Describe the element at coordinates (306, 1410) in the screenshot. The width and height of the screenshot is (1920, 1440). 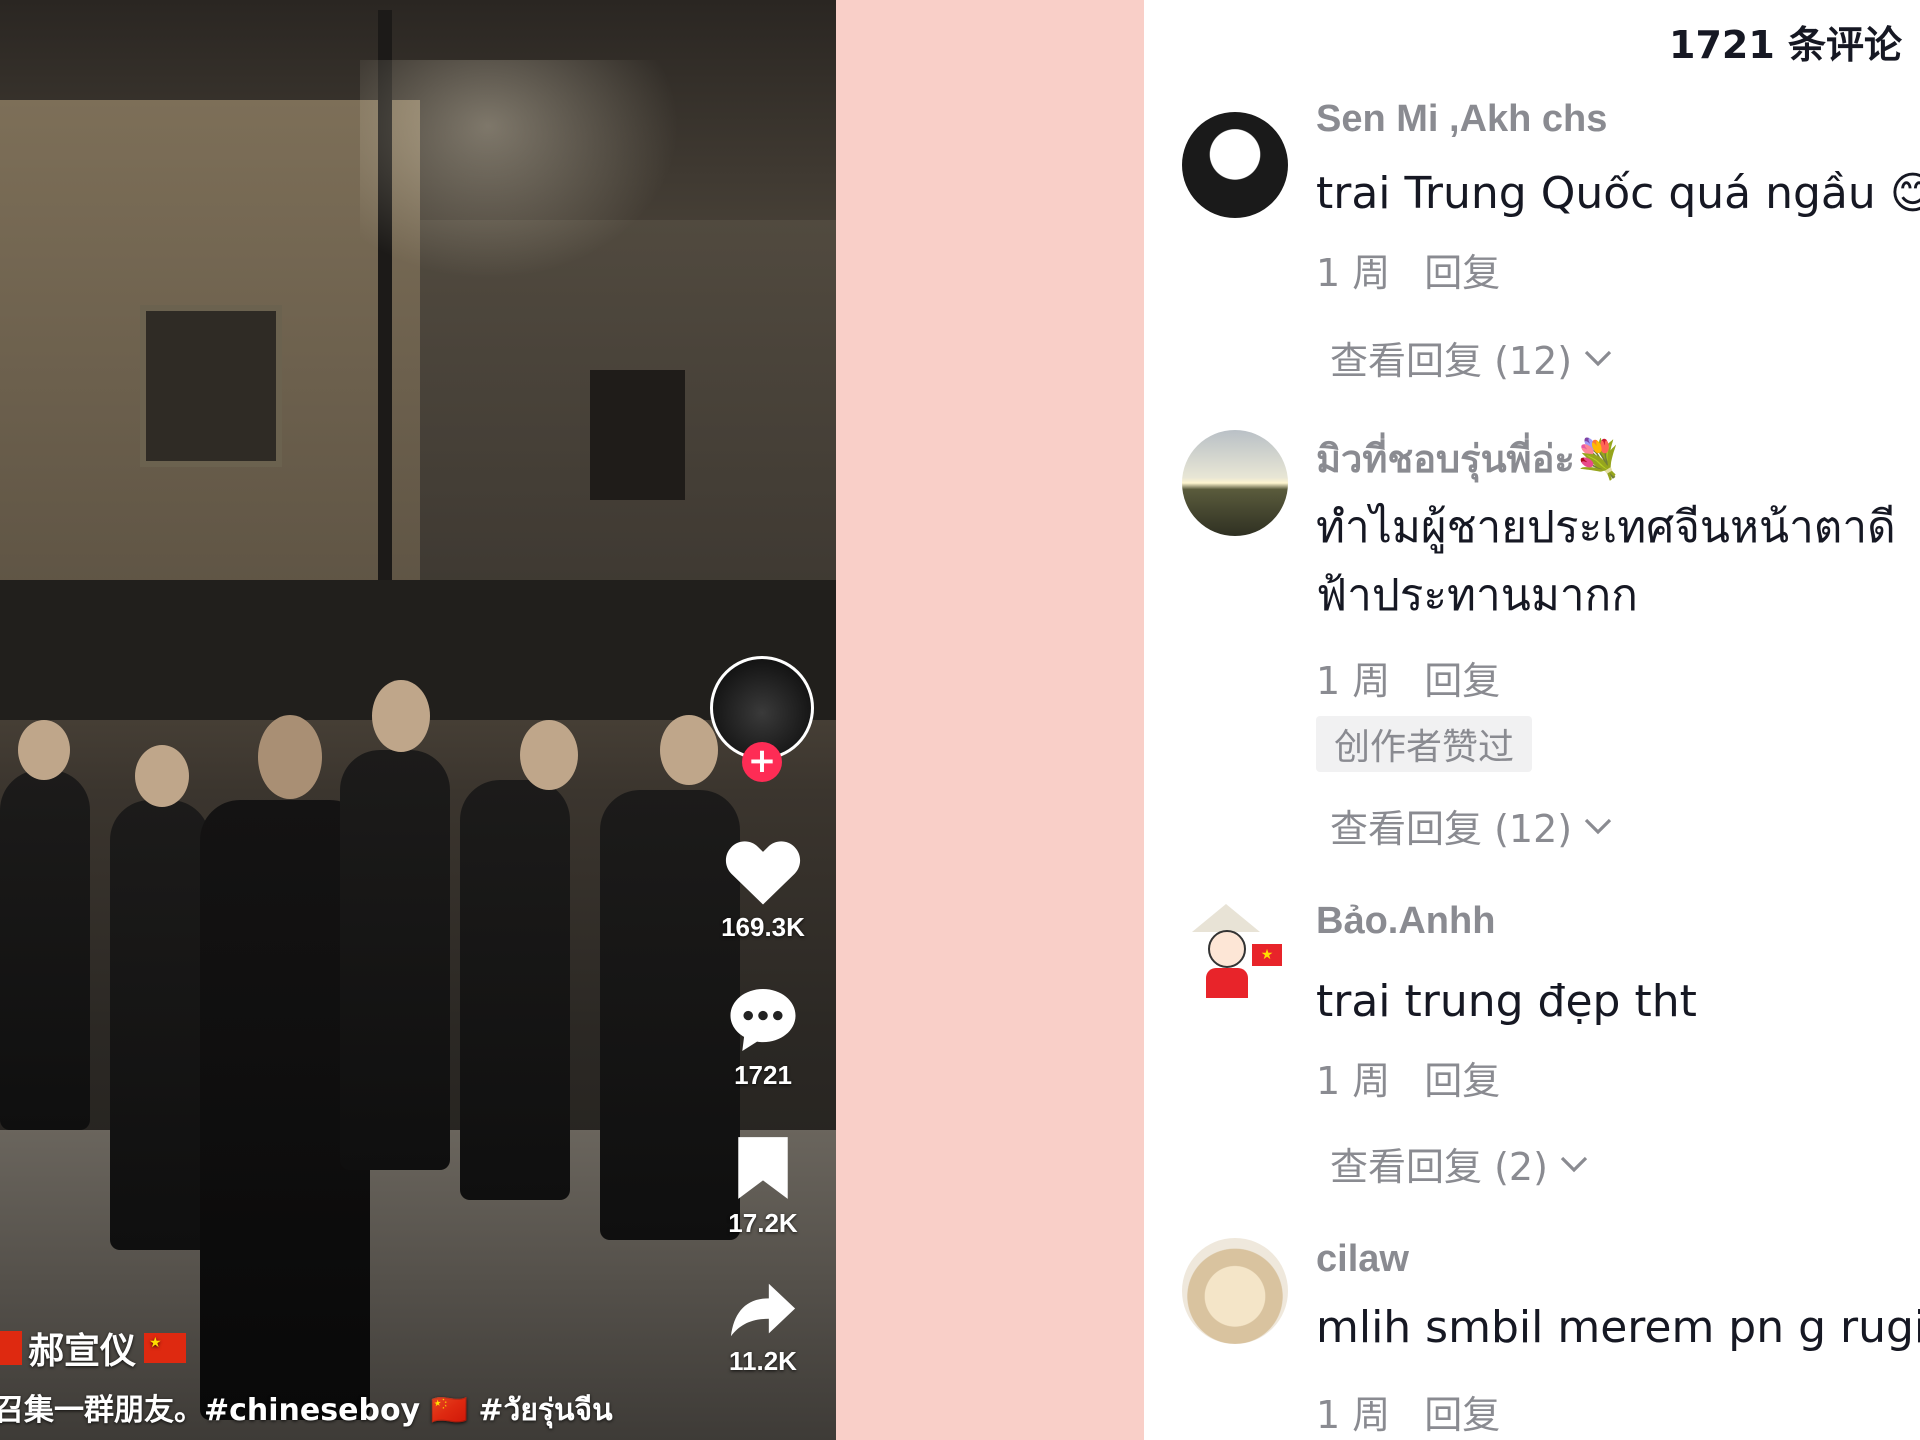
I see `video-caption: 召集一群朋友。#chineseboy 🇨🇳 #วัยรุ่นจีน` at that location.